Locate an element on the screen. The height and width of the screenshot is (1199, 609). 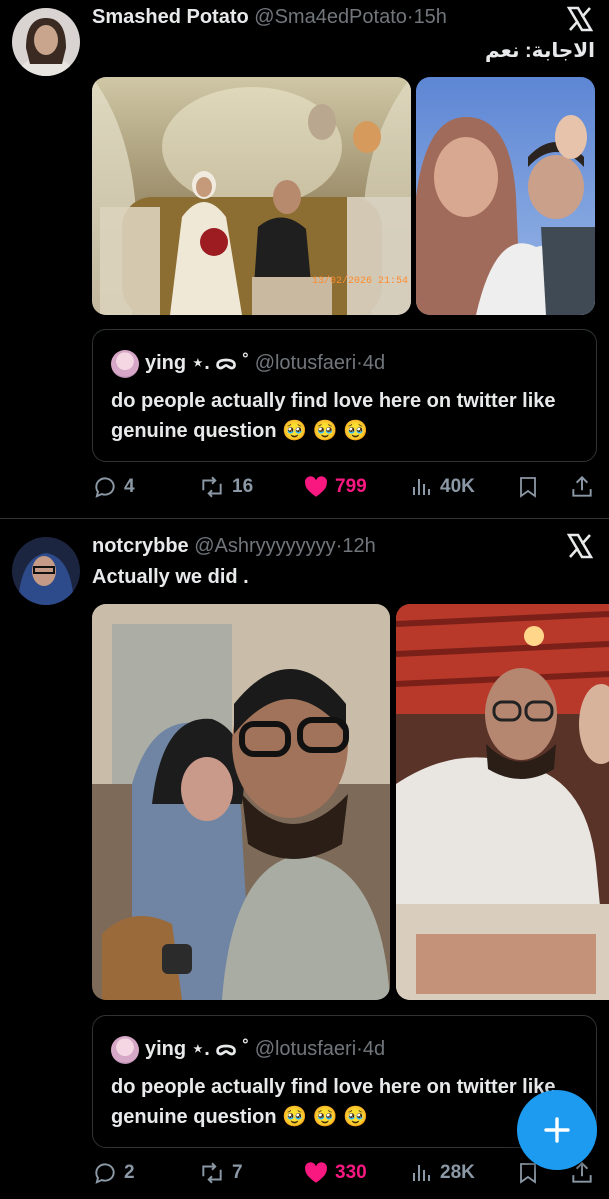
reply-button: 4 is located at coordinates (113, 487).